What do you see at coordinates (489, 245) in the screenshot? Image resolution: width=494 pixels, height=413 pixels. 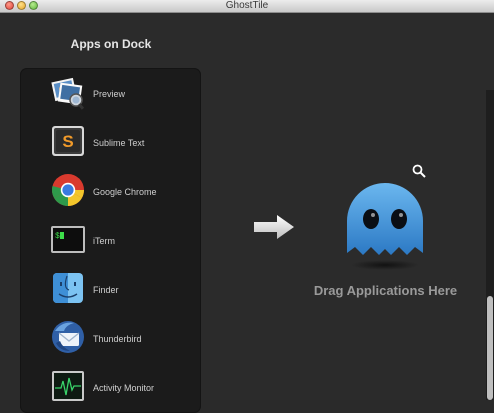 I see `scrollbar` at bounding box center [489, 245].